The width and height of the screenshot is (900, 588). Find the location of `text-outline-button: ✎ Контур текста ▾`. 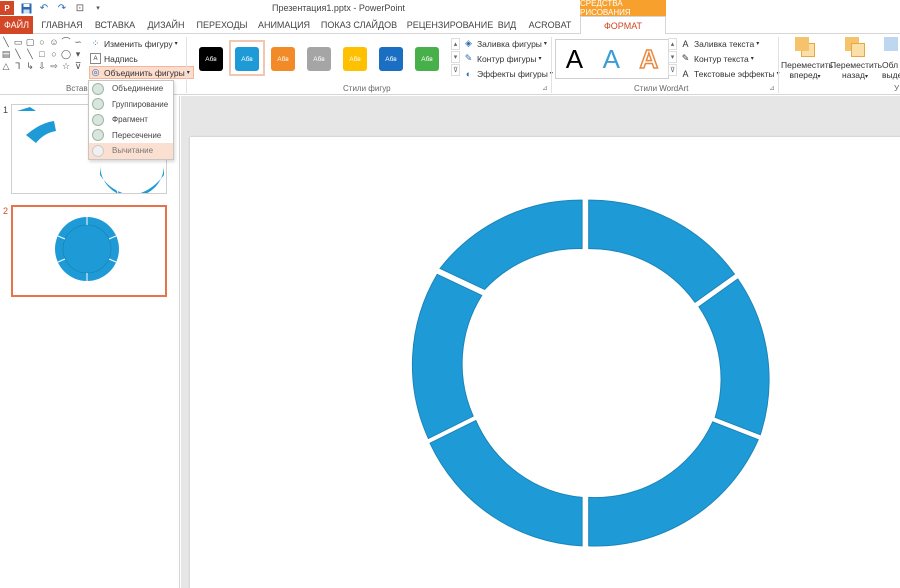

text-outline-button: ✎ Контур текста ▾ is located at coordinates (717, 58).